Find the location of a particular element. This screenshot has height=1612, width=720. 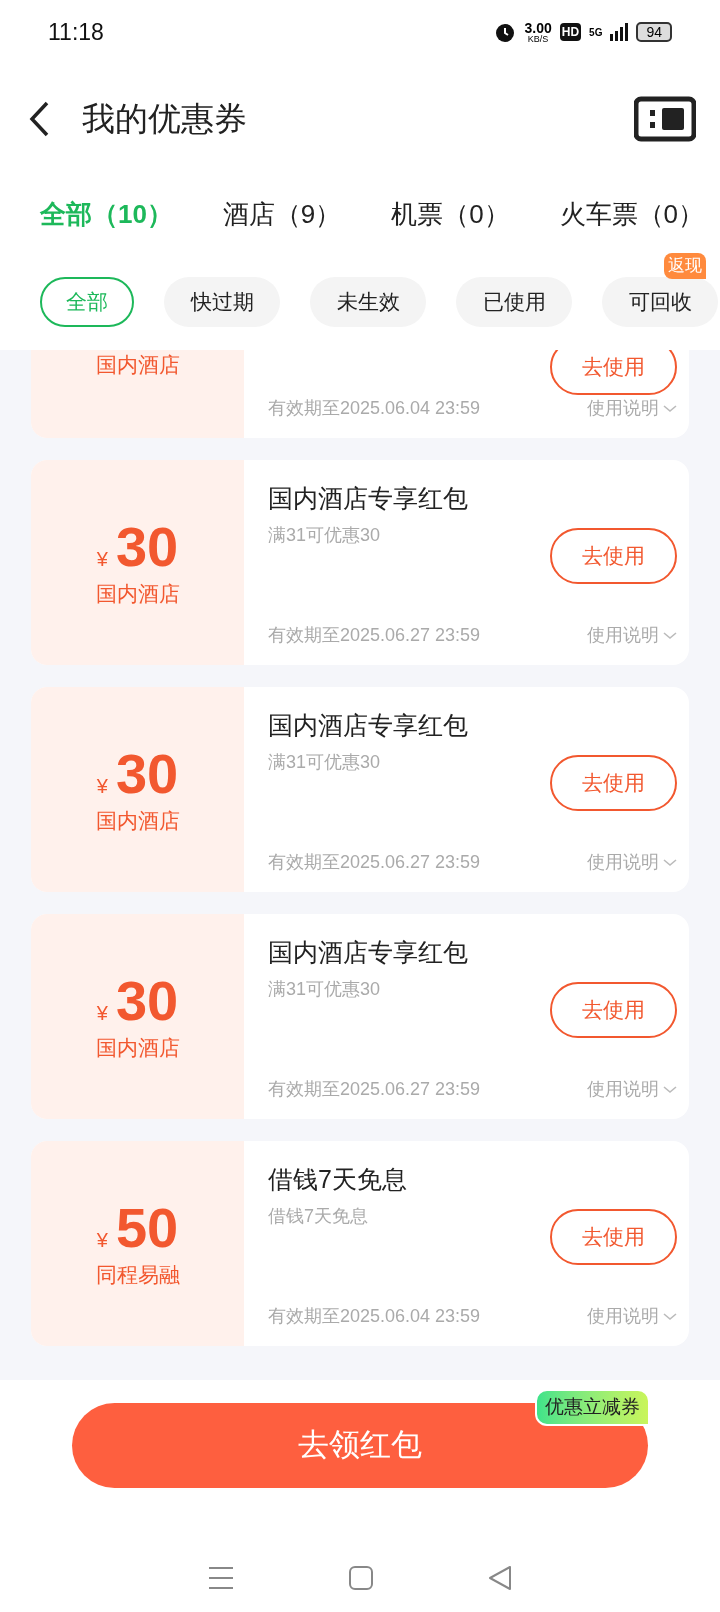

category-tab: 机票（0） is located at coordinates (450, 214).